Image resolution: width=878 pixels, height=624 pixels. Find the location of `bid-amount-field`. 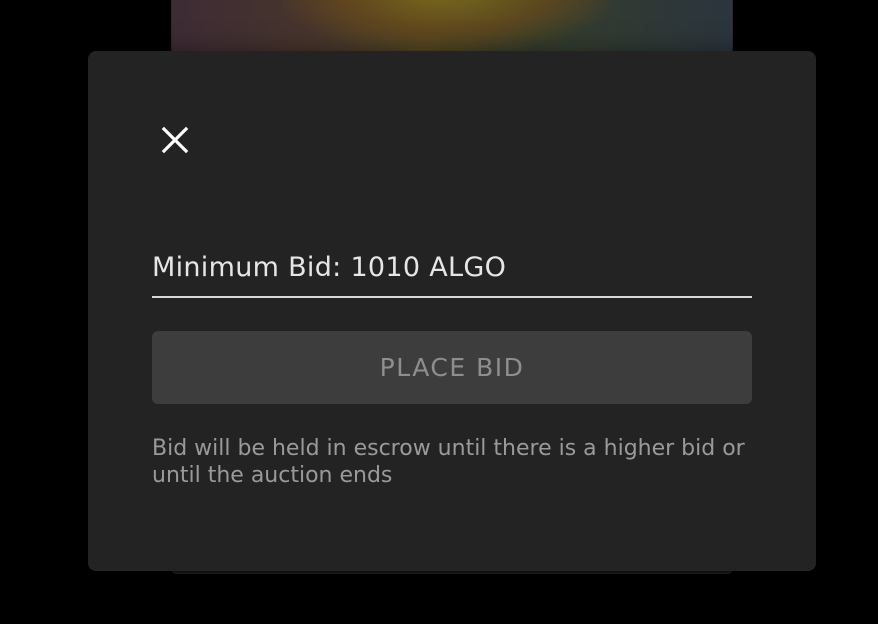

bid-amount-field is located at coordinates (452, 269).